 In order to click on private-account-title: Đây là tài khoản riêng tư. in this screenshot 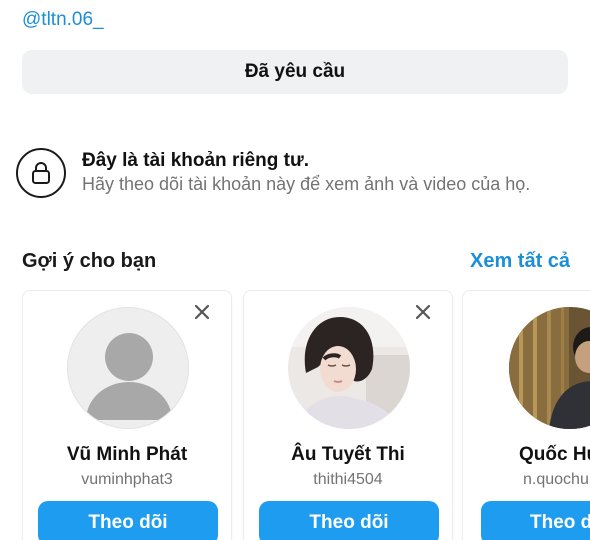, I will do `click(196, 160)`.